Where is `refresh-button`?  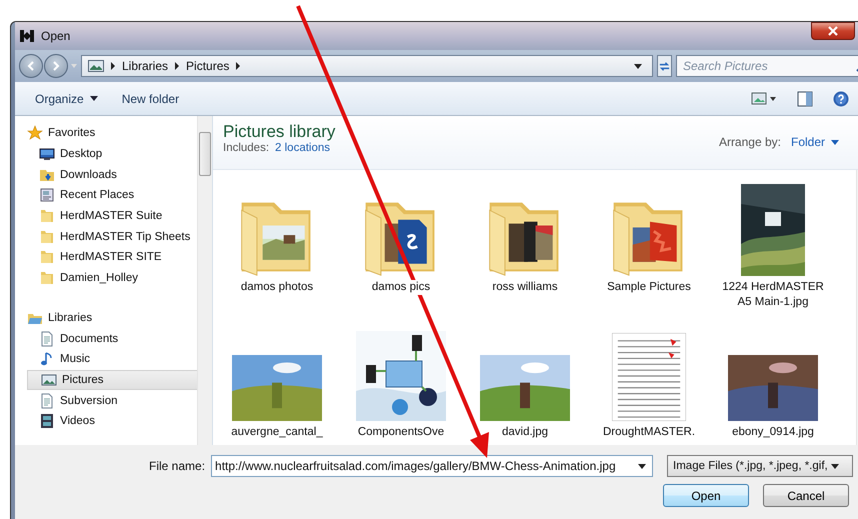
refresh-button is located at coordinates (664, 66).